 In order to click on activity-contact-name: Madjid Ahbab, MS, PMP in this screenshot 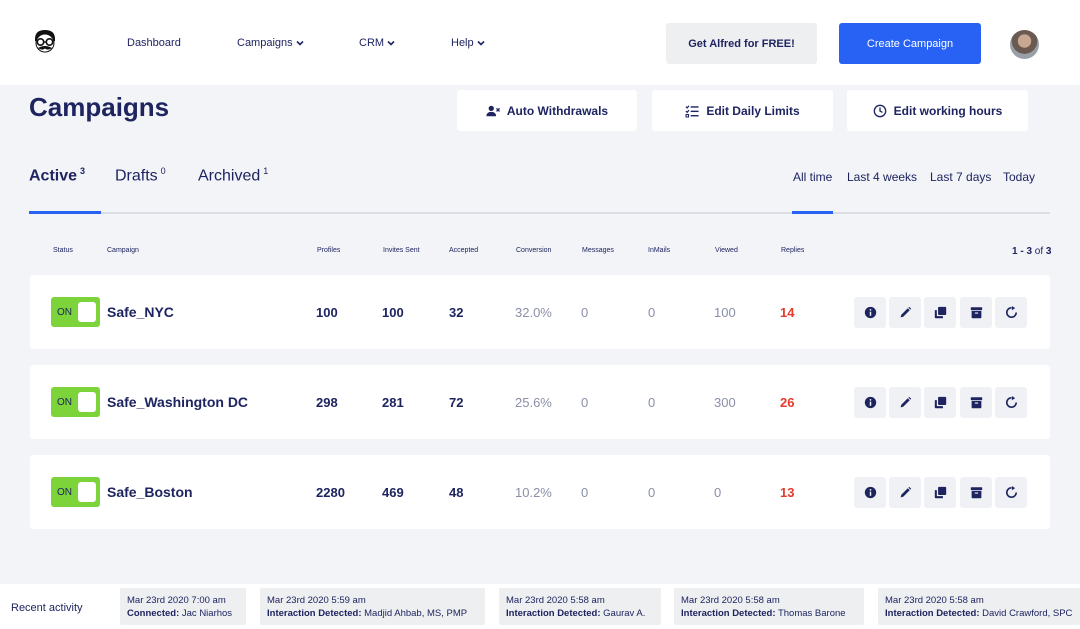, I will do `click(416, 613)`.